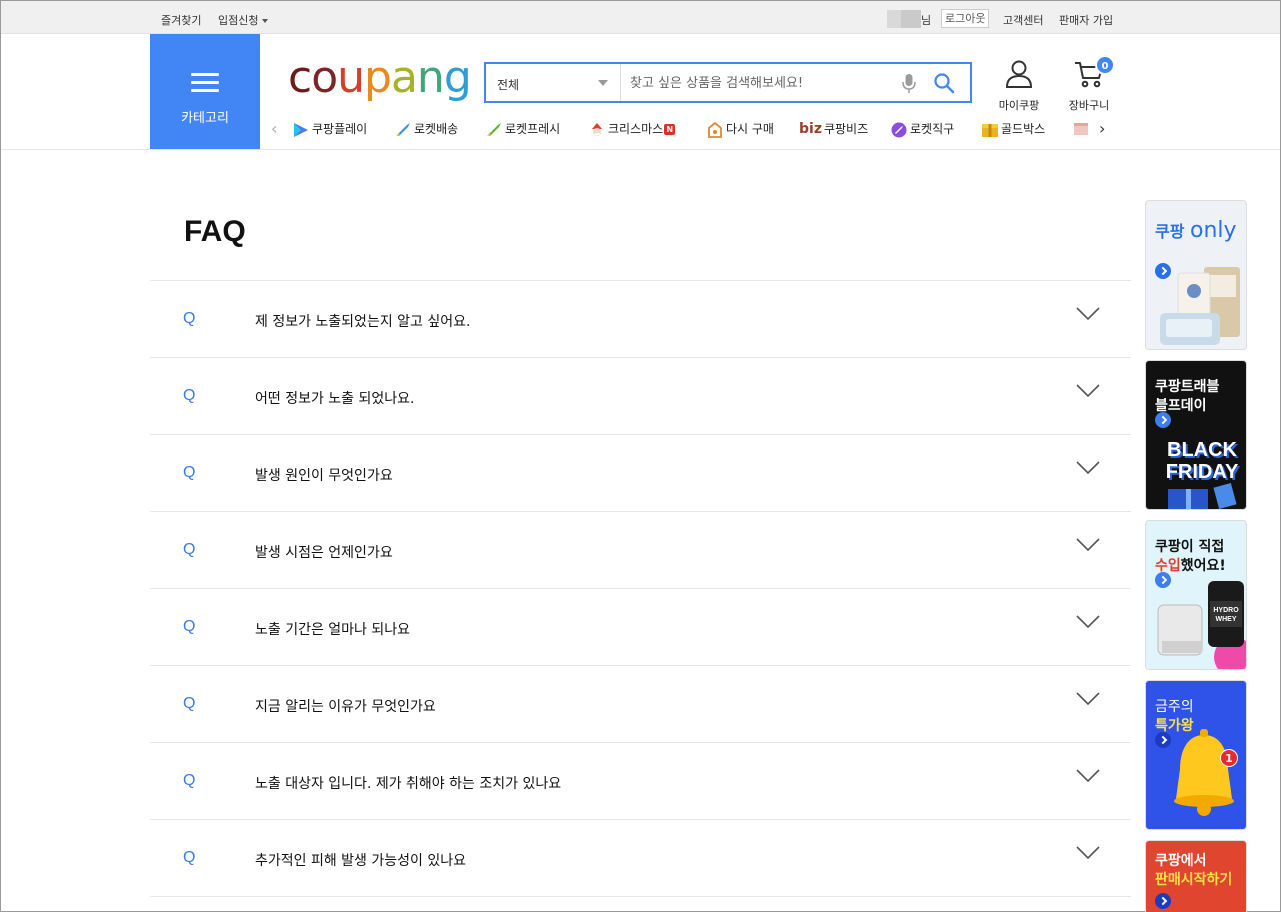  Describe the element at coordinates (1089, 84) in the screenshot. I see `cart-button: 0 장바구니` at that location.